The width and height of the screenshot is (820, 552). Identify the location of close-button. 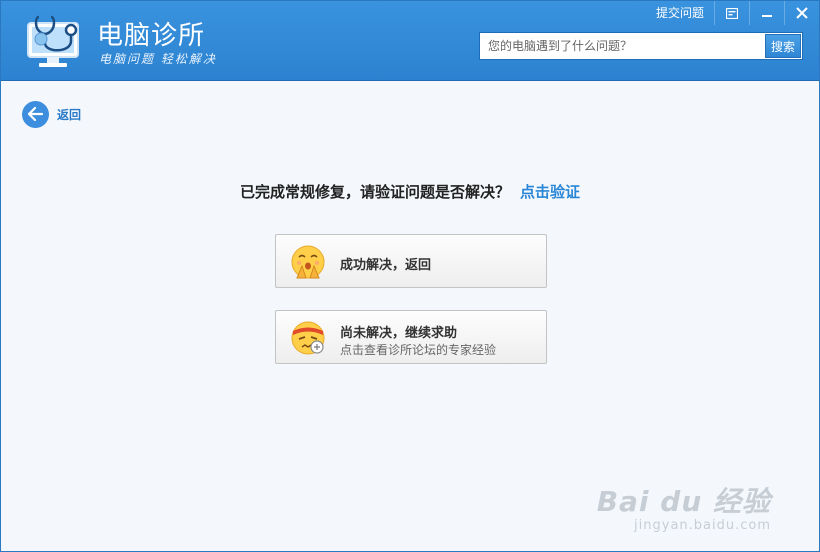
(801, 13).